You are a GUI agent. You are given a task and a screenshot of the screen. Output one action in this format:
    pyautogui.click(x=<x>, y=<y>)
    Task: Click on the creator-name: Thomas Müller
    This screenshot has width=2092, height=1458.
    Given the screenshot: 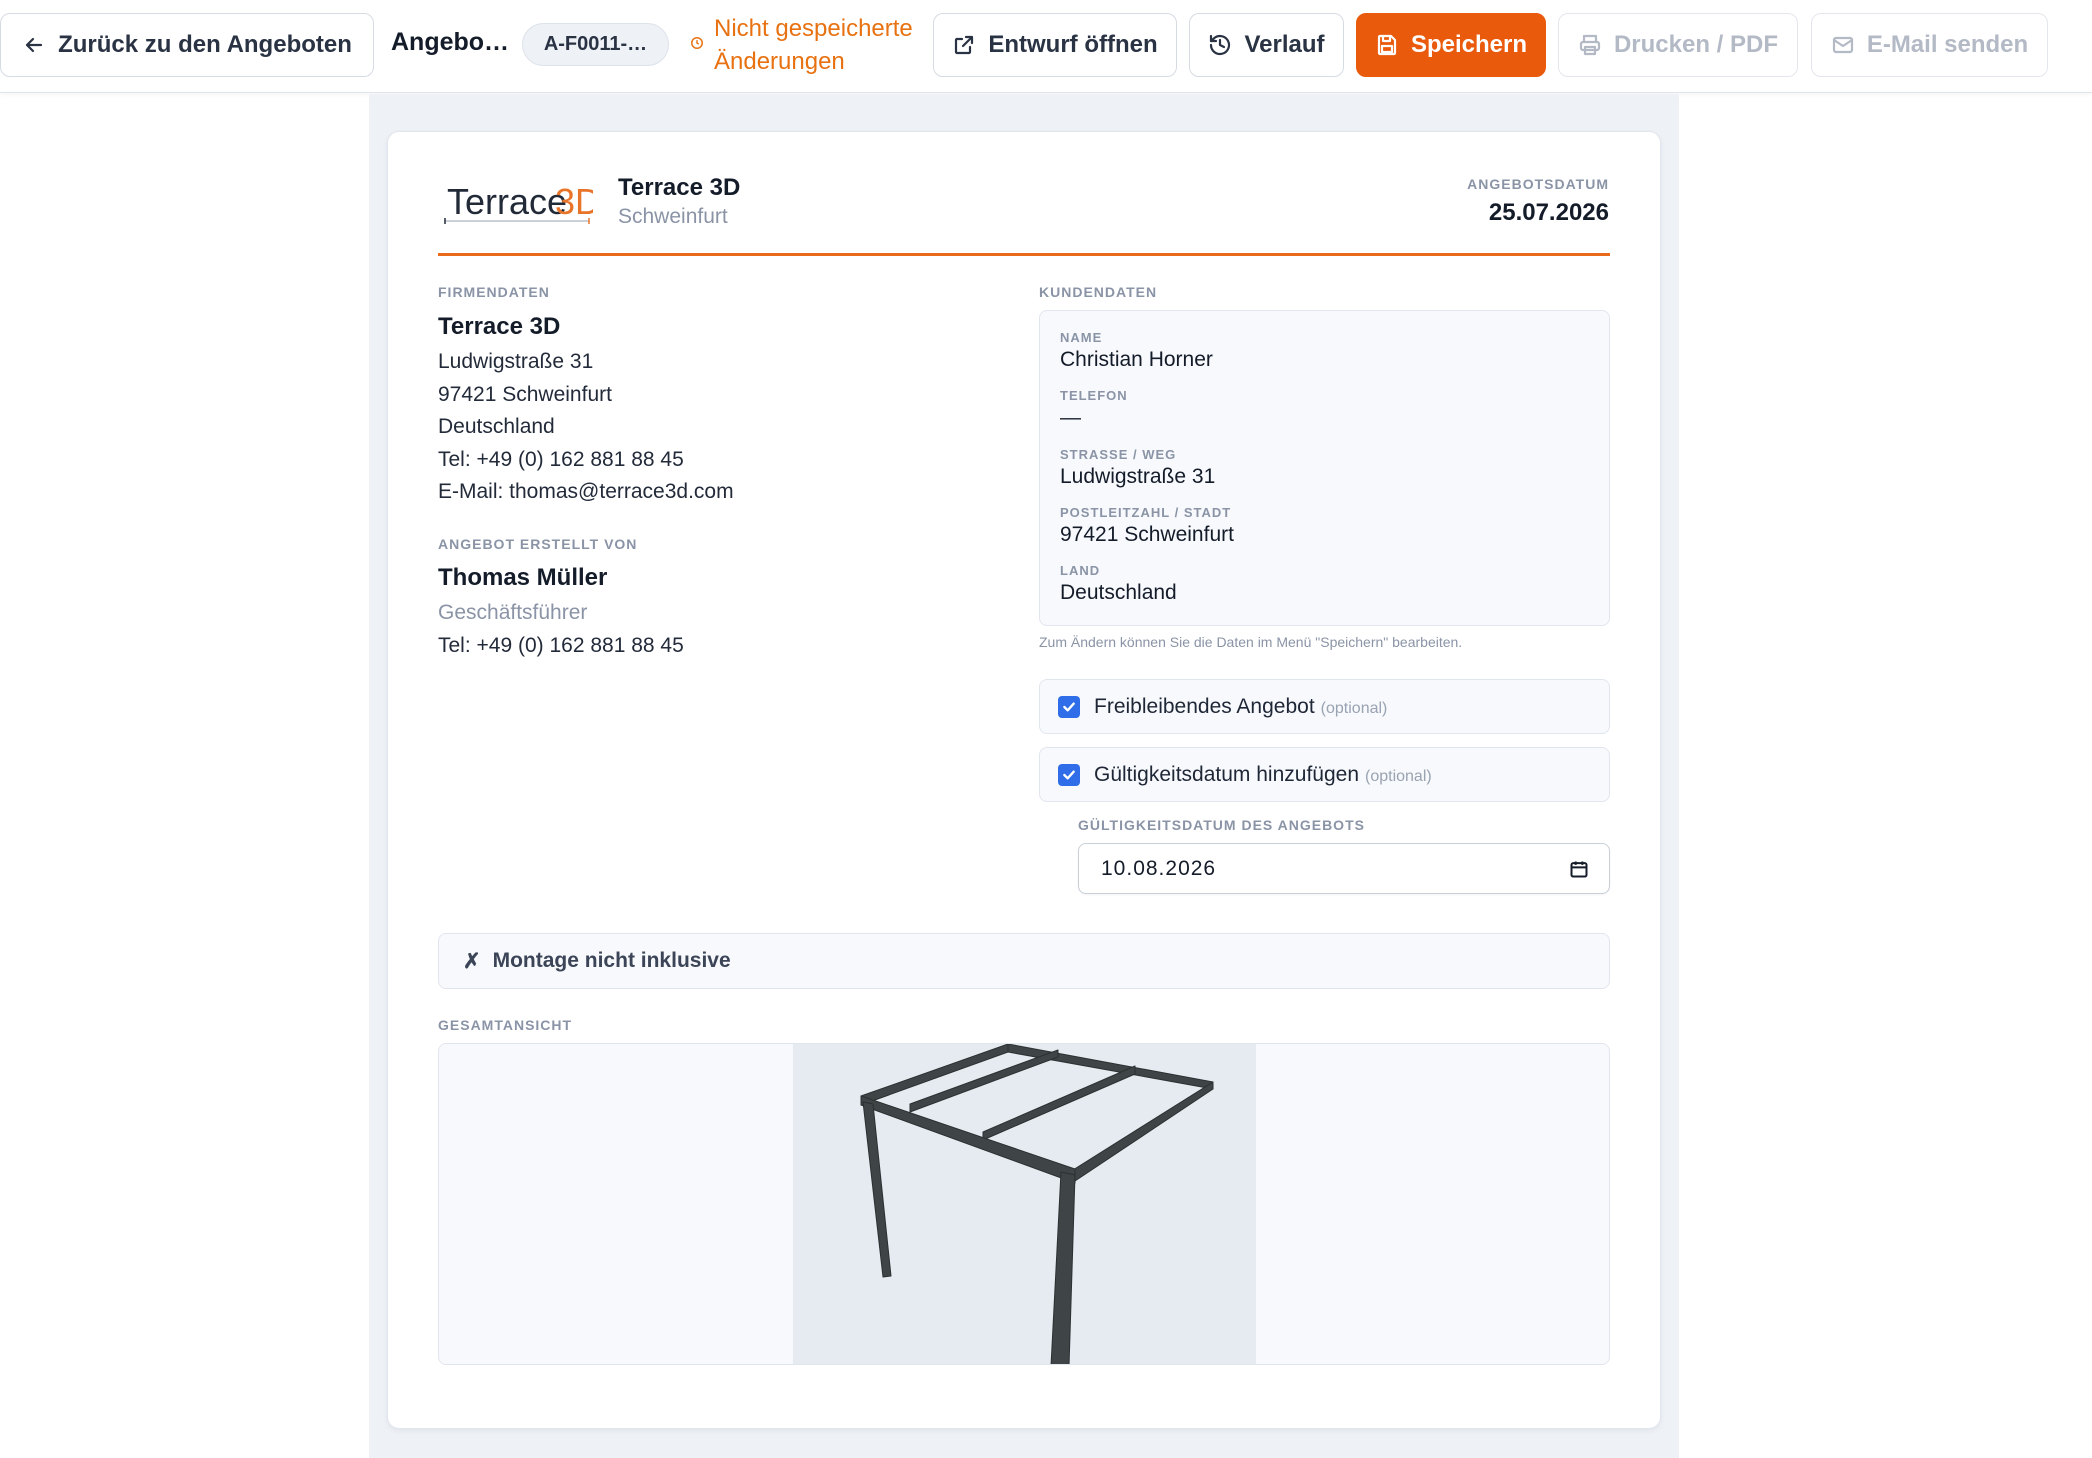 What is the action you would take?
    pyautogui.click(x=523, y=577)
    